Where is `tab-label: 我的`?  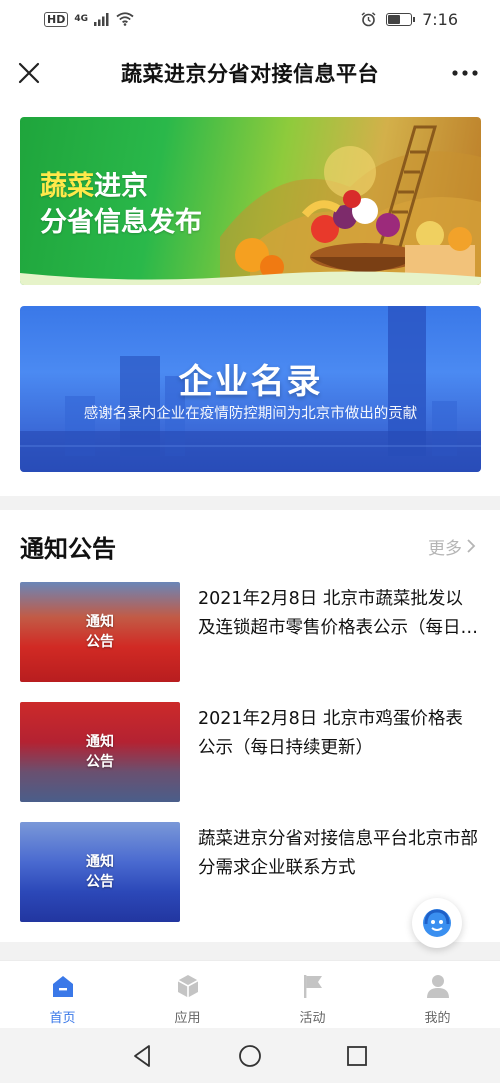
tab-label: 我的 is located at coordinates (437, 1018).